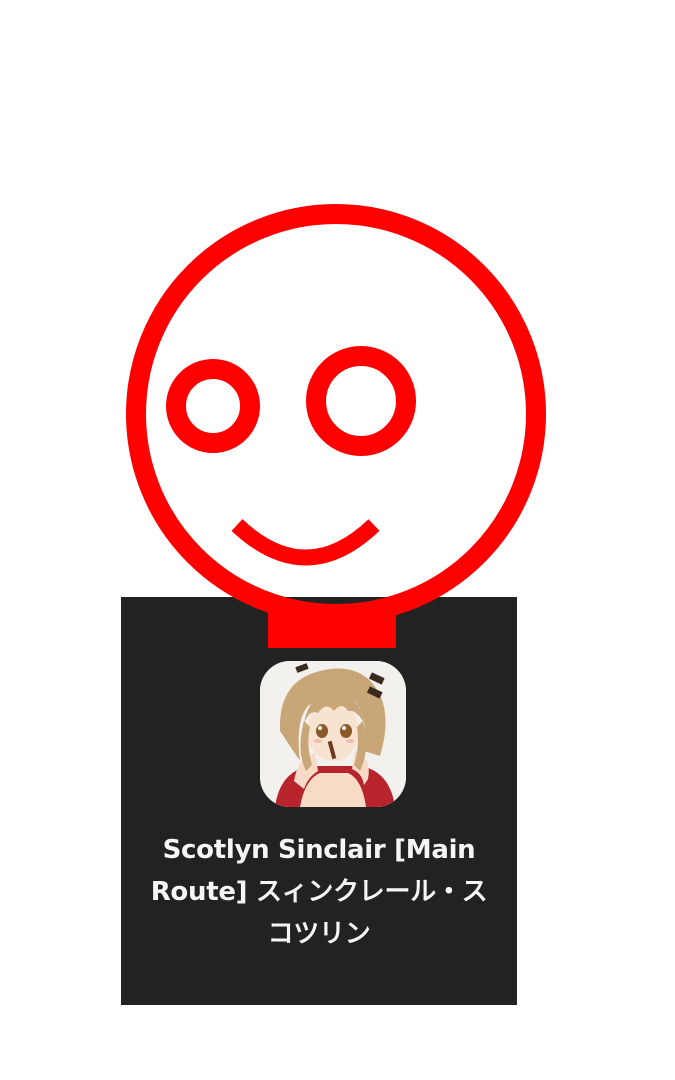  I want to click on character-avatar, so click(333, 734).